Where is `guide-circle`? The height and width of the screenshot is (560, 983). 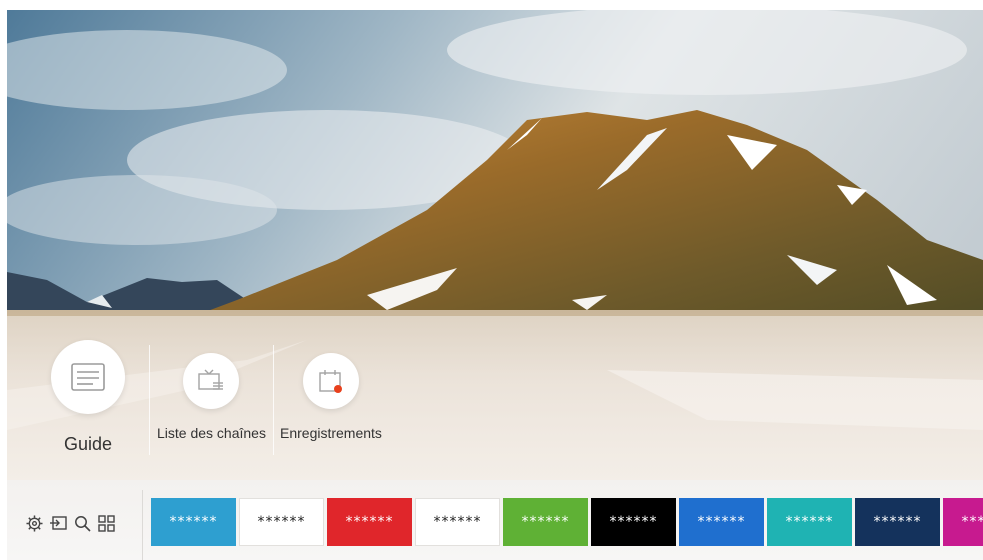
guide-circle is located at coordinates (88, 377).